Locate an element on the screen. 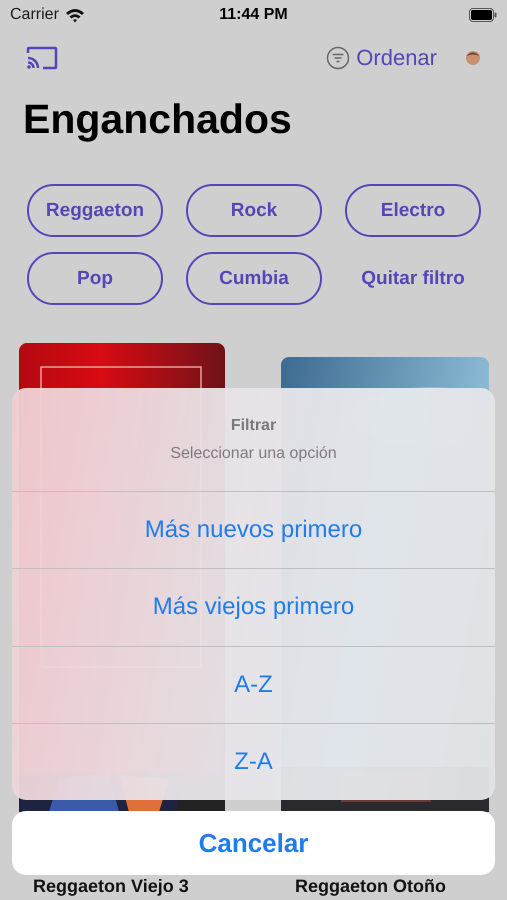 This screenshot has width=507, height=900. album-title: Reggaeton Otoño is located at coordinates (370, 886).